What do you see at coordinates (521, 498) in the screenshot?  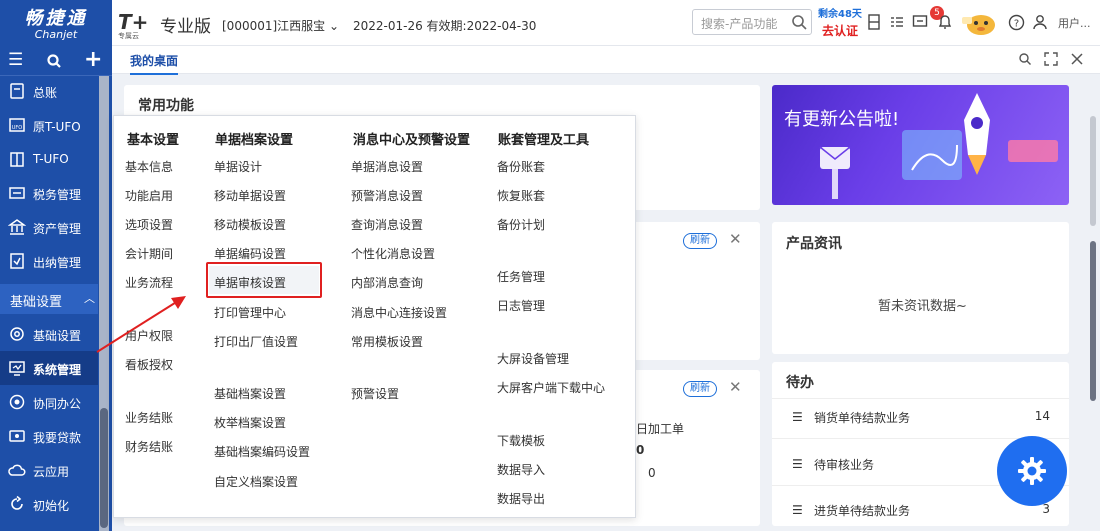 I see `menu-item: 数据导出` at bounding box center [521, 498].